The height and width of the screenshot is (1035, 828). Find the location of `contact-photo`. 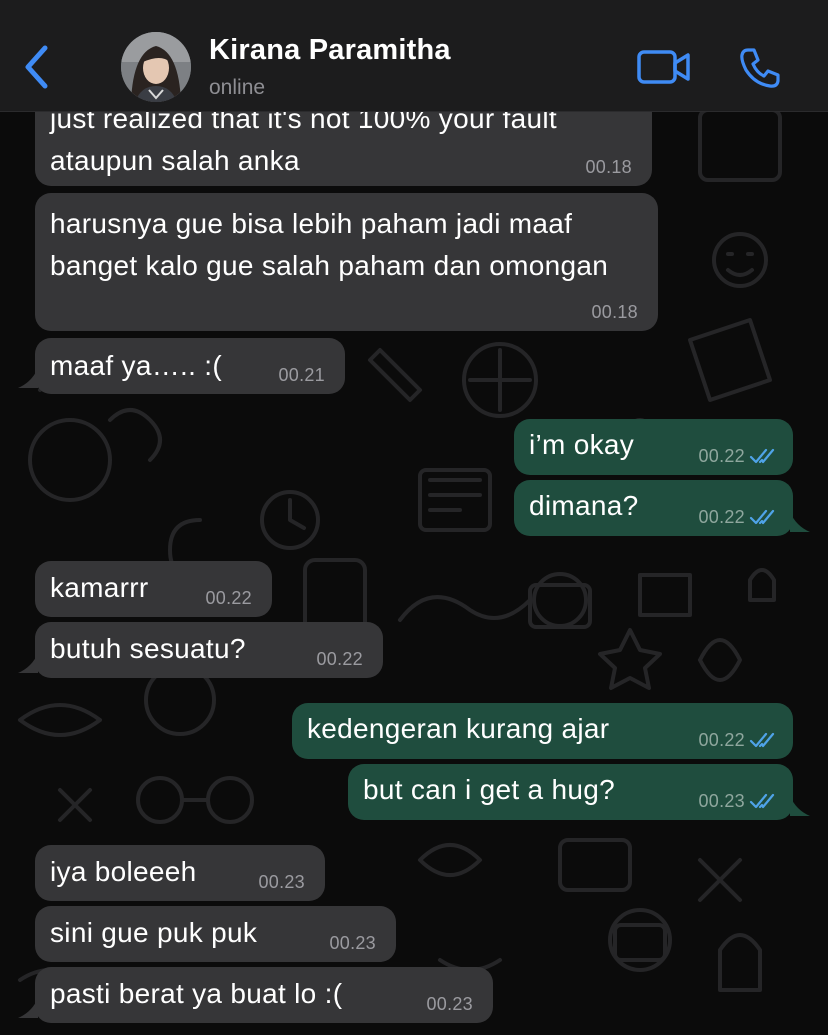

contact-photo is located at coordinates (156, 67).